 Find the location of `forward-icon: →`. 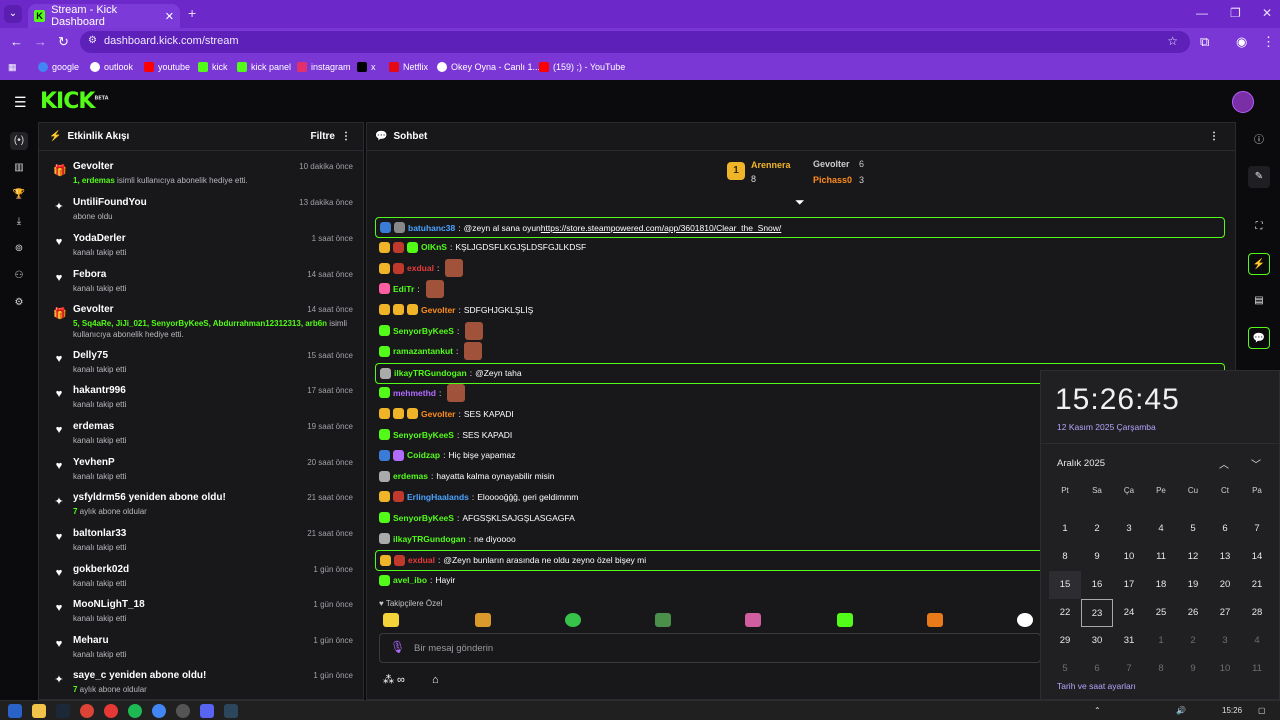

forward-icon: → is located at coordinates (40, 41).